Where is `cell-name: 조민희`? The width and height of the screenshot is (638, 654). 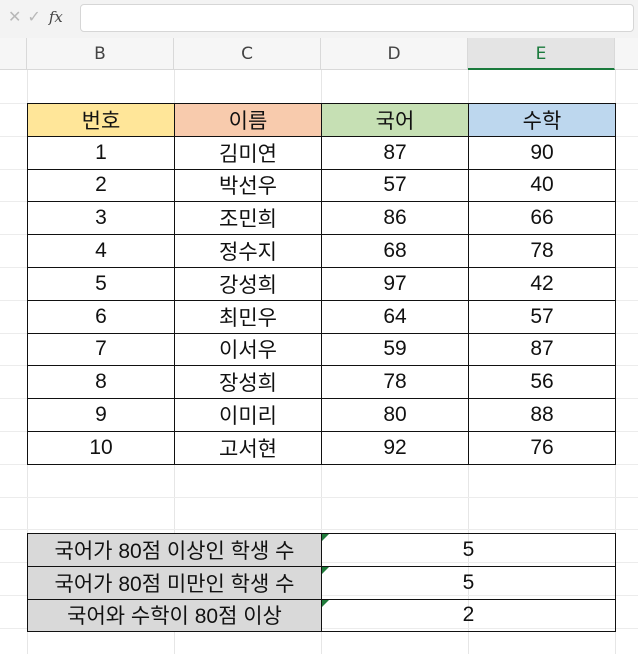
cell-name: 조민희 is located at coordinates (248, 218).